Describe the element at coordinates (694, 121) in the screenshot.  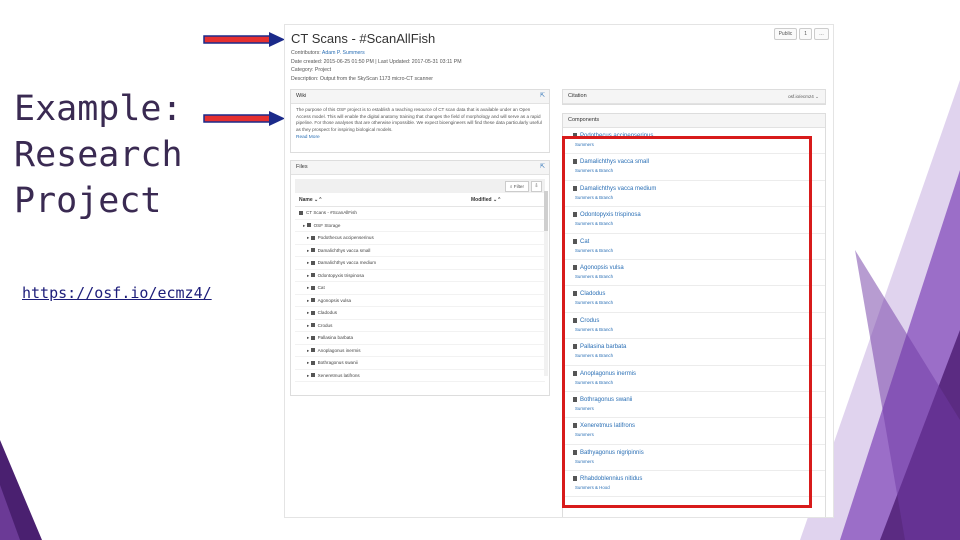
I see `components-header: Components` at that location.